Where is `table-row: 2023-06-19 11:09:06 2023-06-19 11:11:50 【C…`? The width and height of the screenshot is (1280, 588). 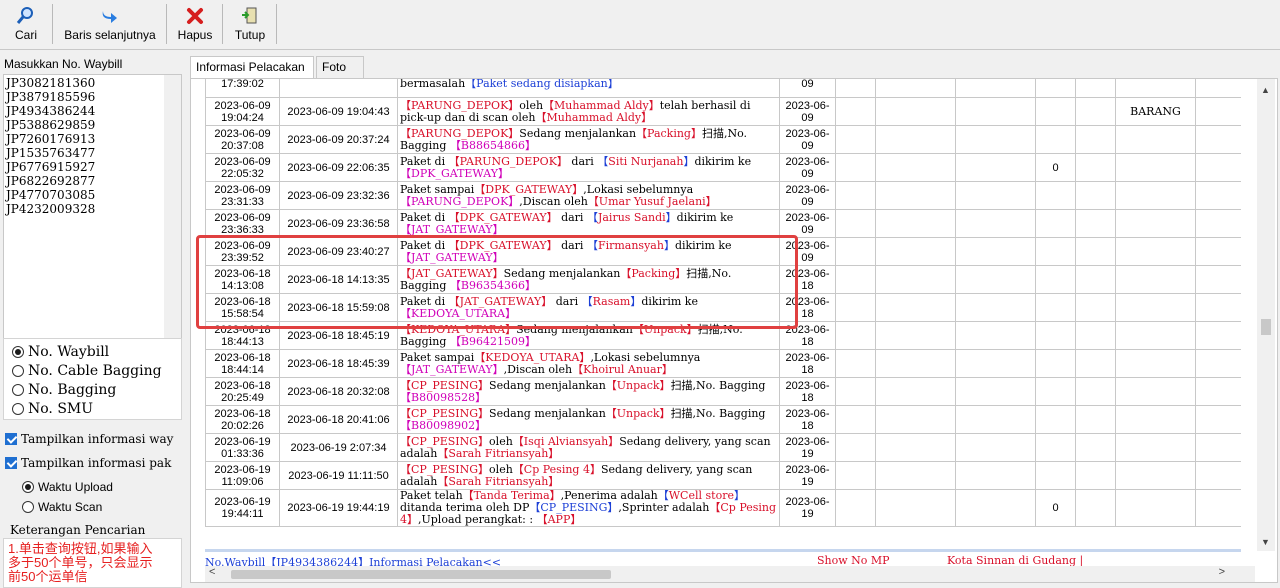 table-row: 2023-06-19 11:09:06 2023-06-19 11:11:50 【C… is located at coordinates (723, 475).